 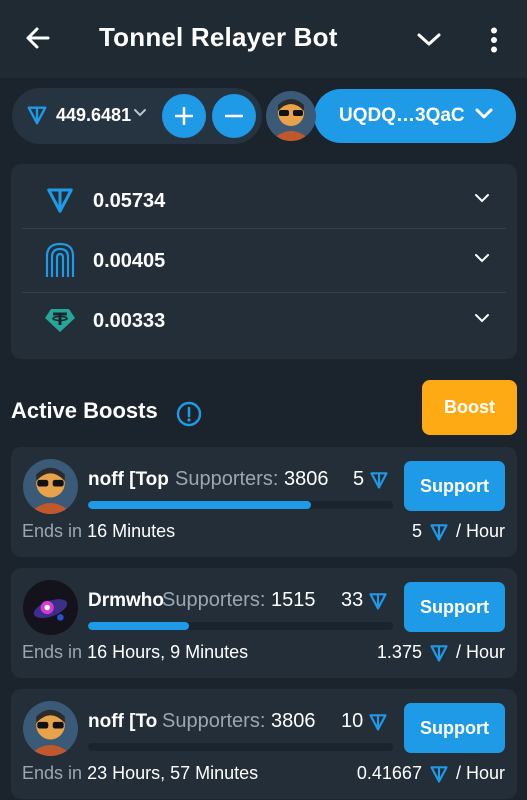 I want to click on back-arrow-icon, so click(x=38, y=38).